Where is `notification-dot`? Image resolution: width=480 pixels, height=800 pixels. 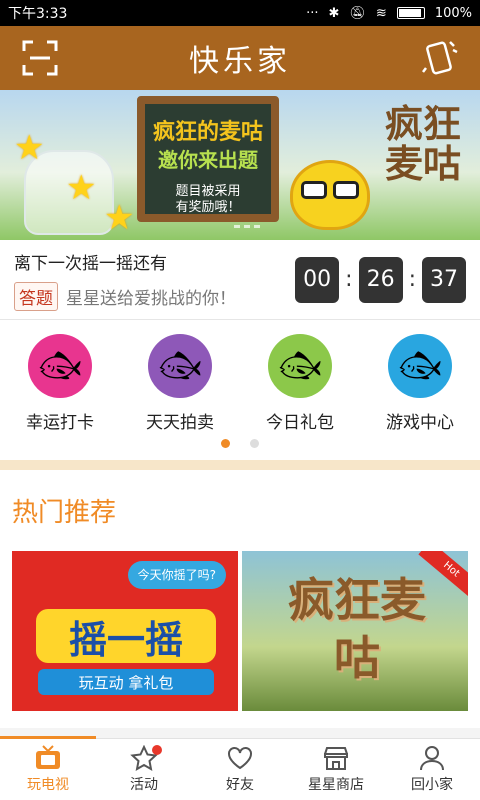 notification-dot is located at coordinates (157, 750).